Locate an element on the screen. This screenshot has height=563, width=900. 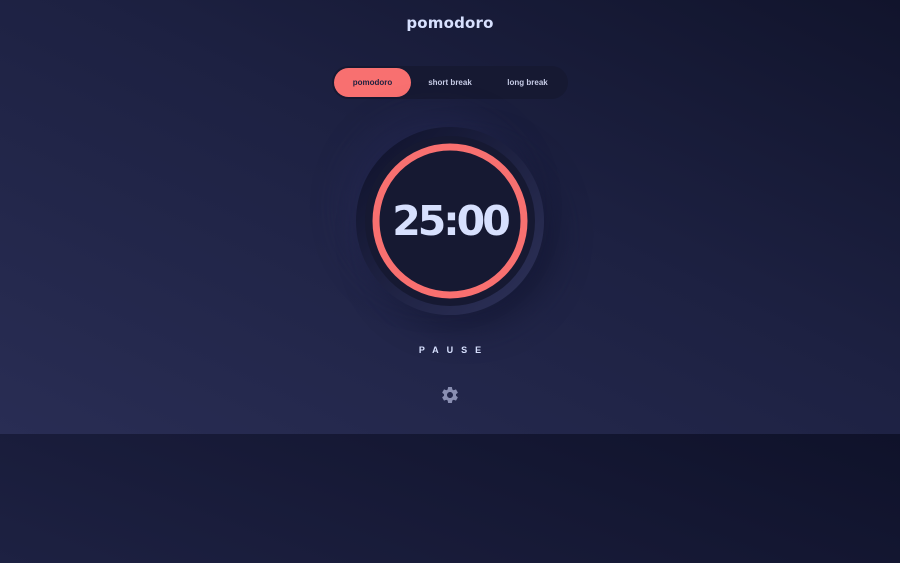
tab-short-break: short break is located at coordinates (450, 82).